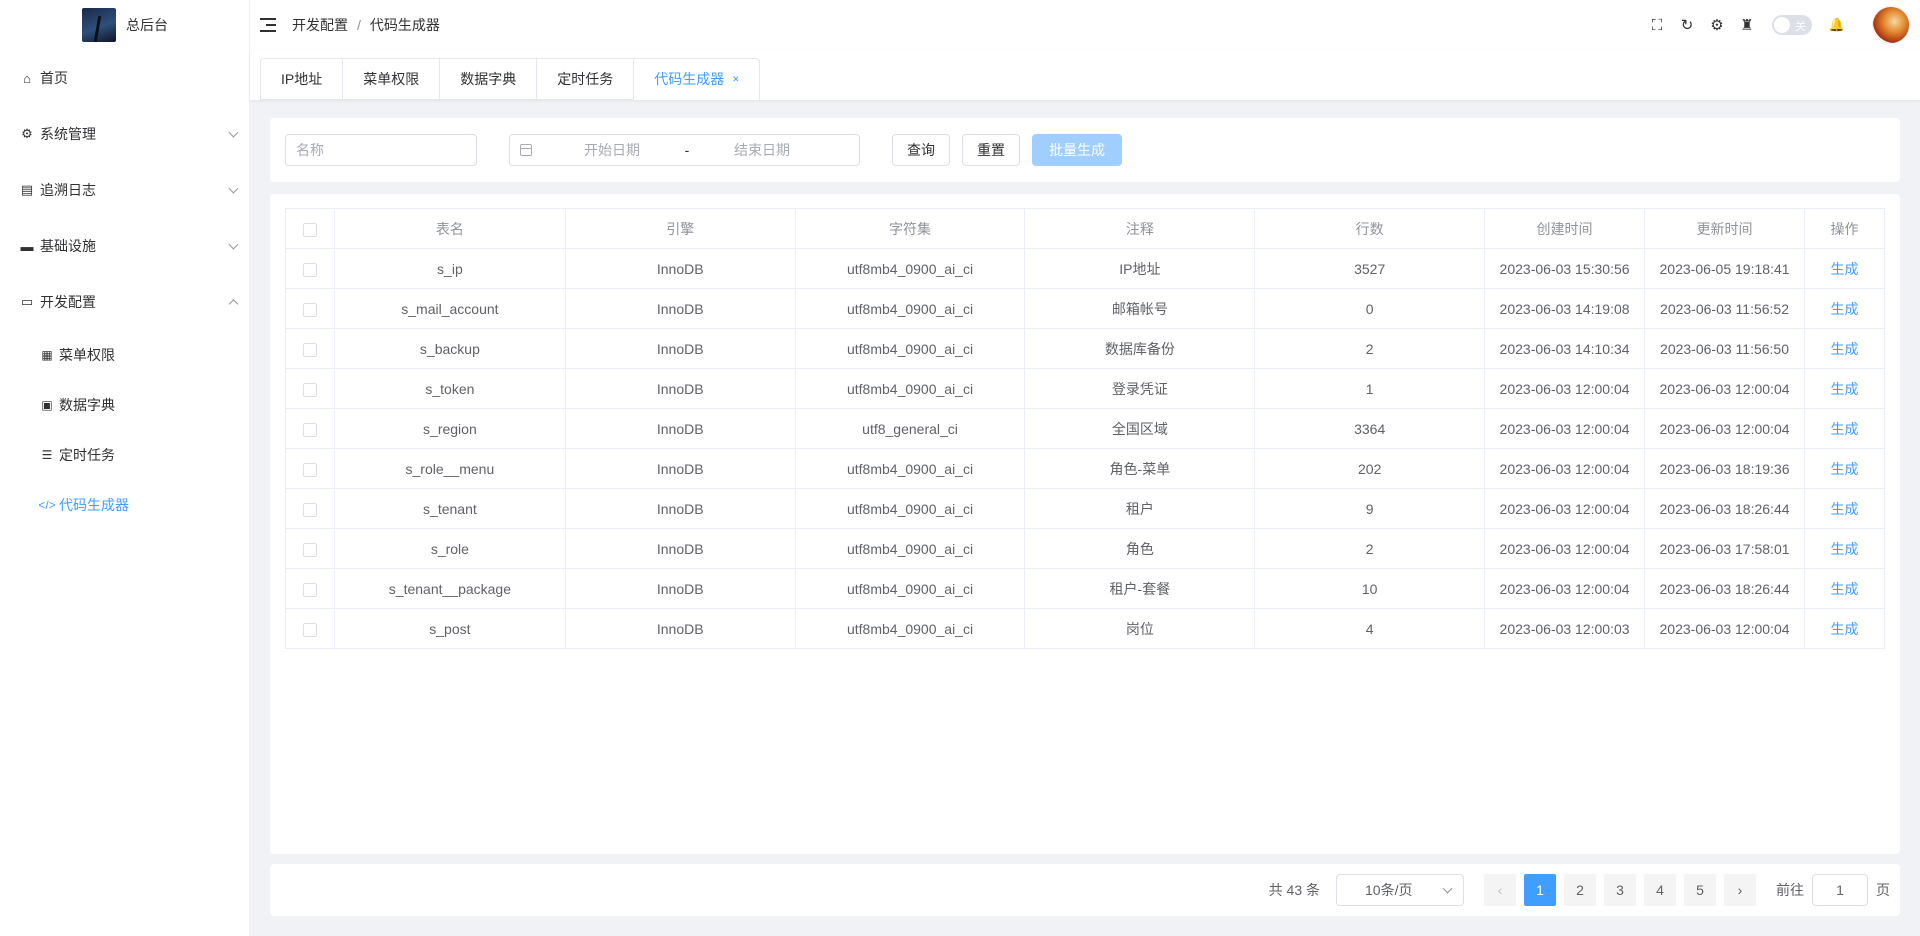 Image resolution: width=1920 pixels, height=936 pixels. What do you see at coordinates (27, 246) in the screenshot?
I see `folder-icon: ▬` at bounding box center [27, 246].